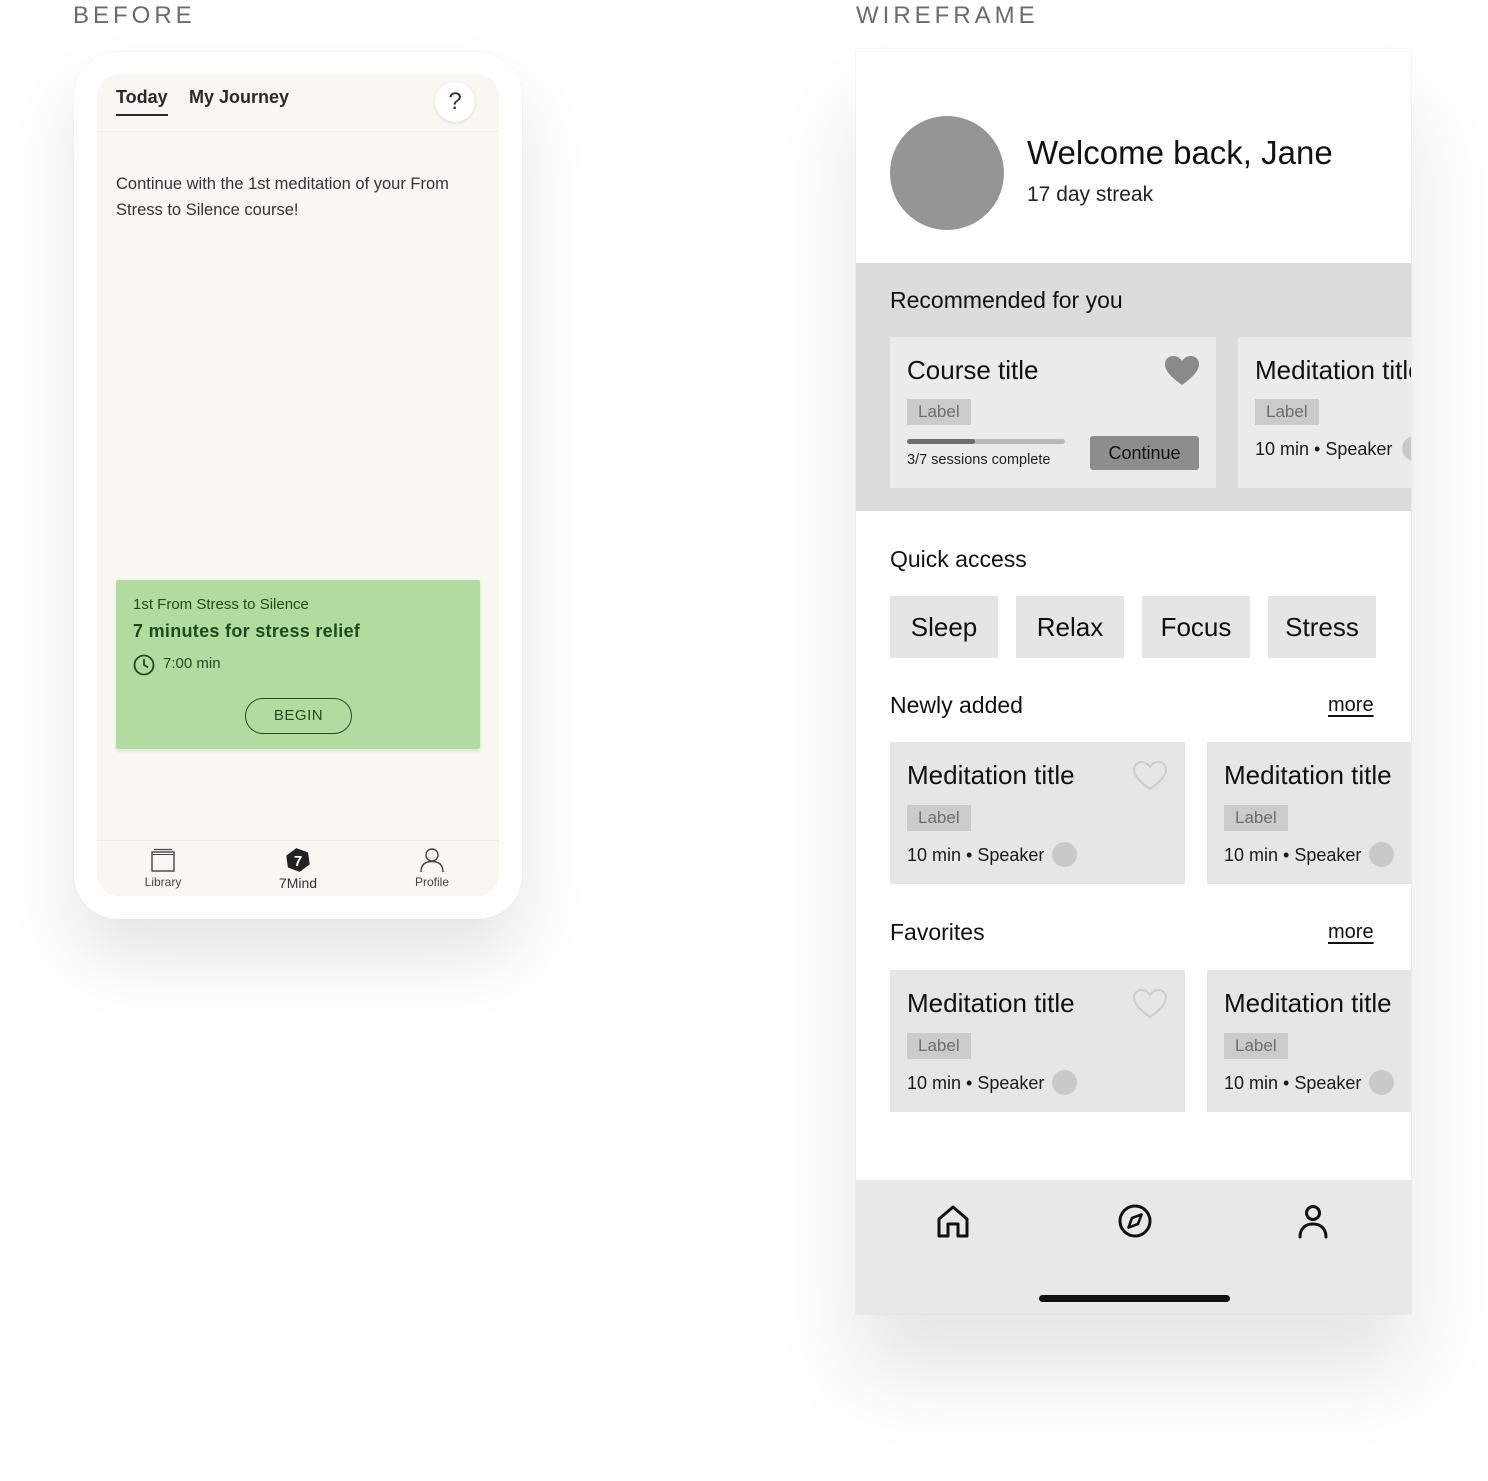 The image size is (1488, 1481). What do you see at coordinates (247, 631) in the screenshot?
I see `meditation-title: 7 minutes for stress relief` at bounding box center [247, 631].